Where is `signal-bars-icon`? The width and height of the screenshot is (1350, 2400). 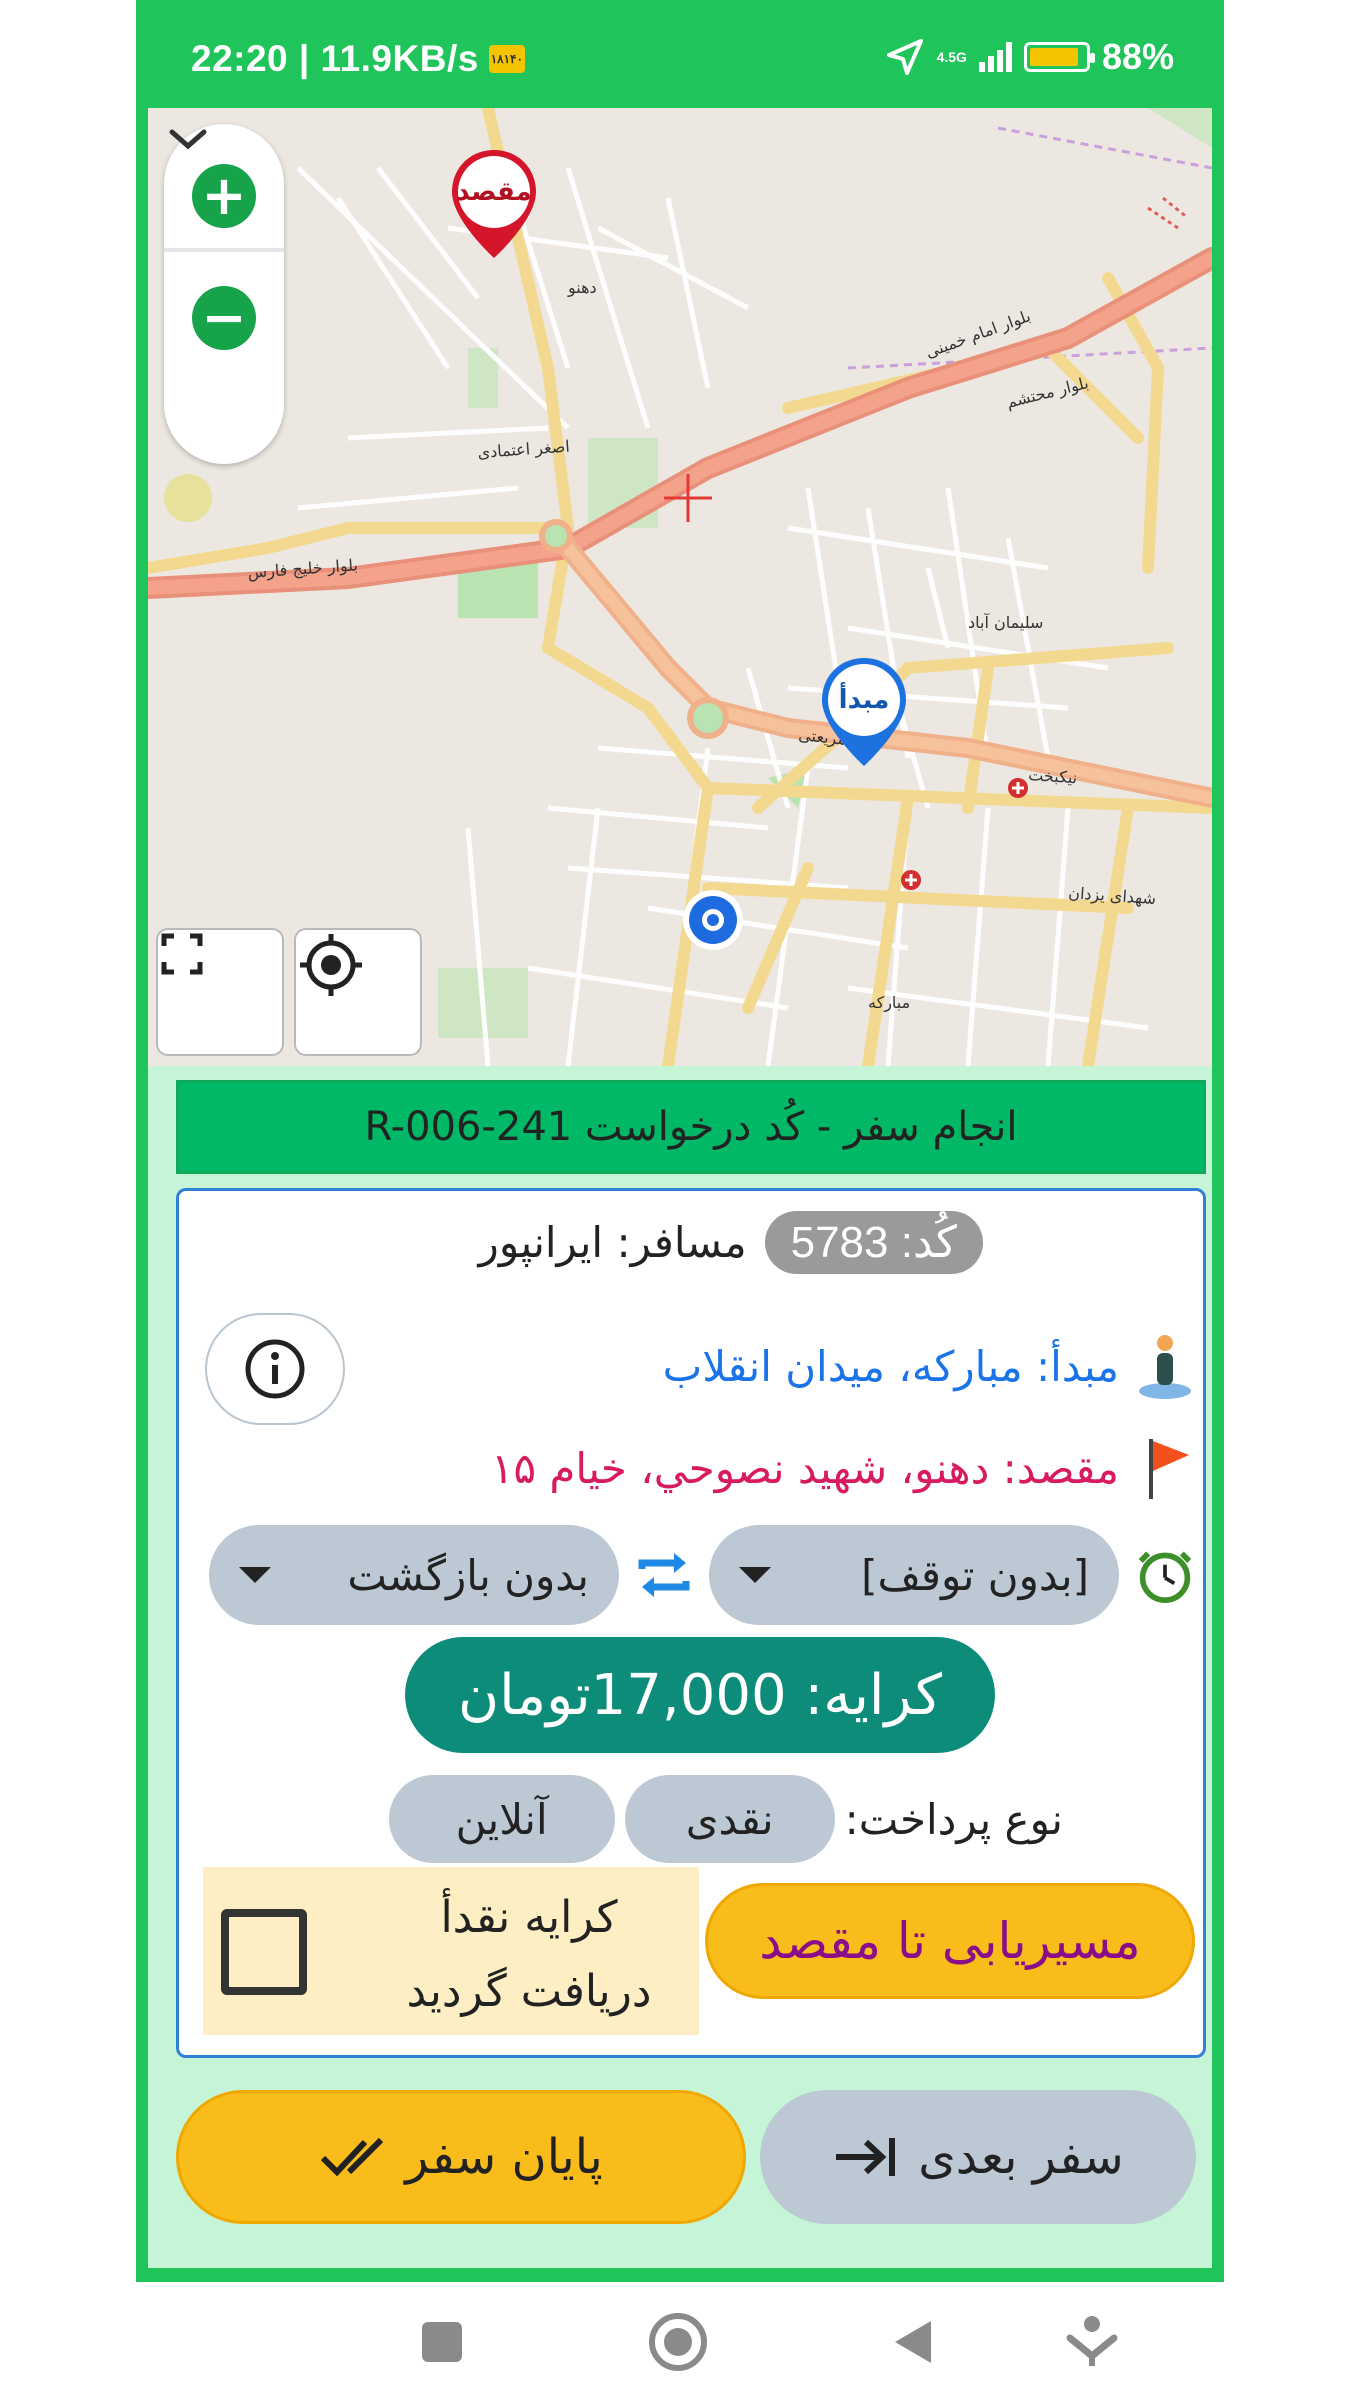 signal-bars-icon is located at coordinates (995, 57).